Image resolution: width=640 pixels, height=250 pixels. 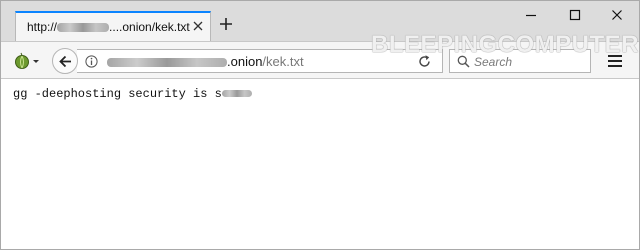 I want to click on search-box: Search, so click(x=520, y=61).